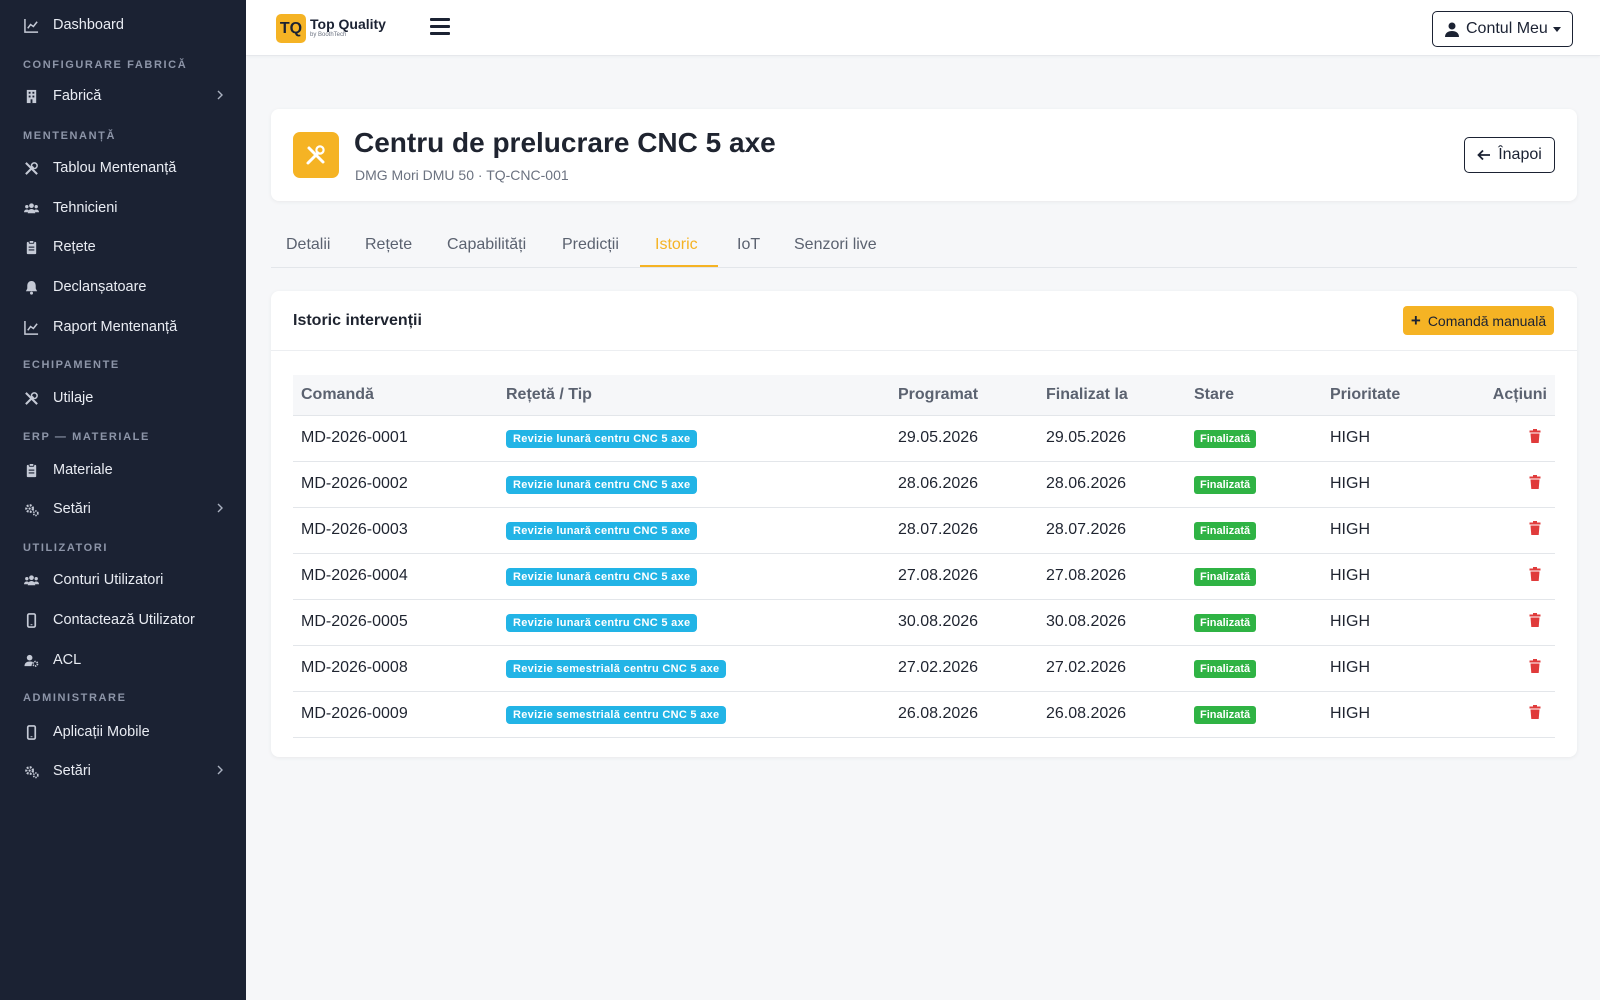  Describe the element at coordinates (31, 96) in the screenshot. I see `building-icon` at that location.